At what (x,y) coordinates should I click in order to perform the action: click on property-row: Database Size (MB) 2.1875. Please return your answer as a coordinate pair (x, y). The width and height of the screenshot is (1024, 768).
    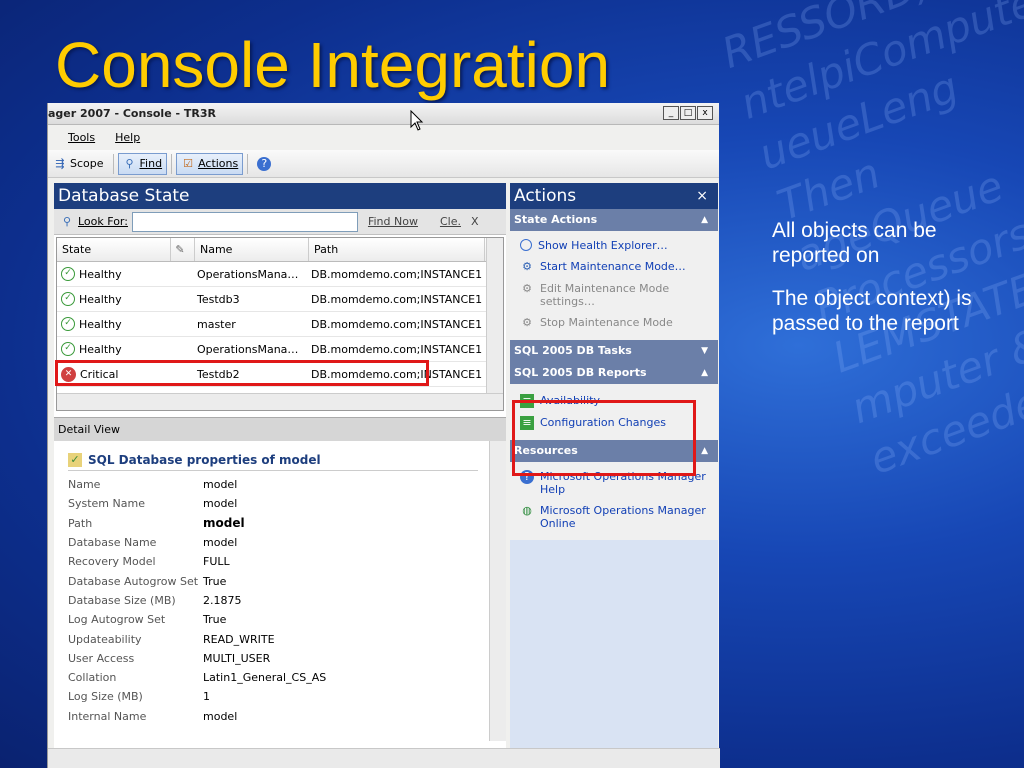
    Looking at the image, I should click on (155, 600).